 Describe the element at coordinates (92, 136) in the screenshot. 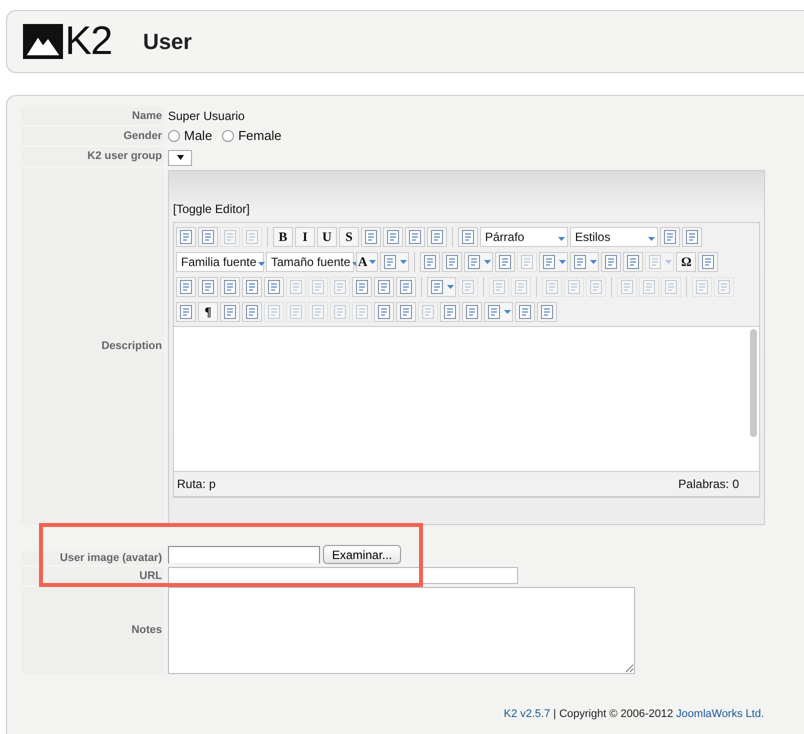

I see `field-label: Gender` at that location.